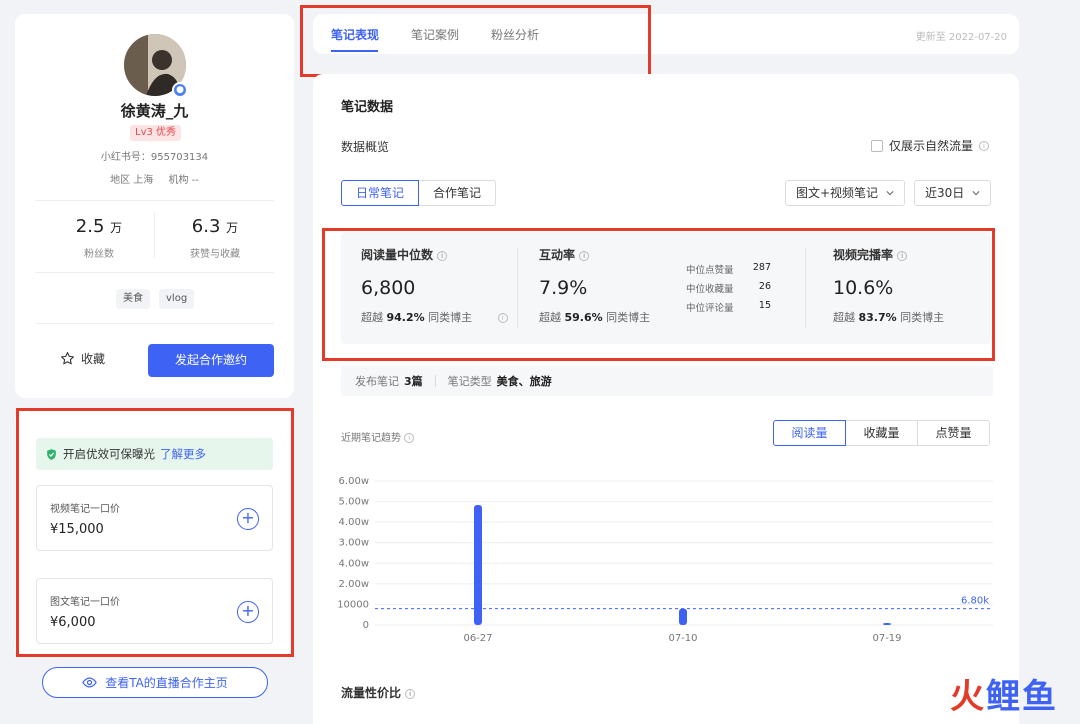  Describe the element at coordinates (355, 34) in the screenshot. I see `tab-note-performance: 笔记表现` at that location.